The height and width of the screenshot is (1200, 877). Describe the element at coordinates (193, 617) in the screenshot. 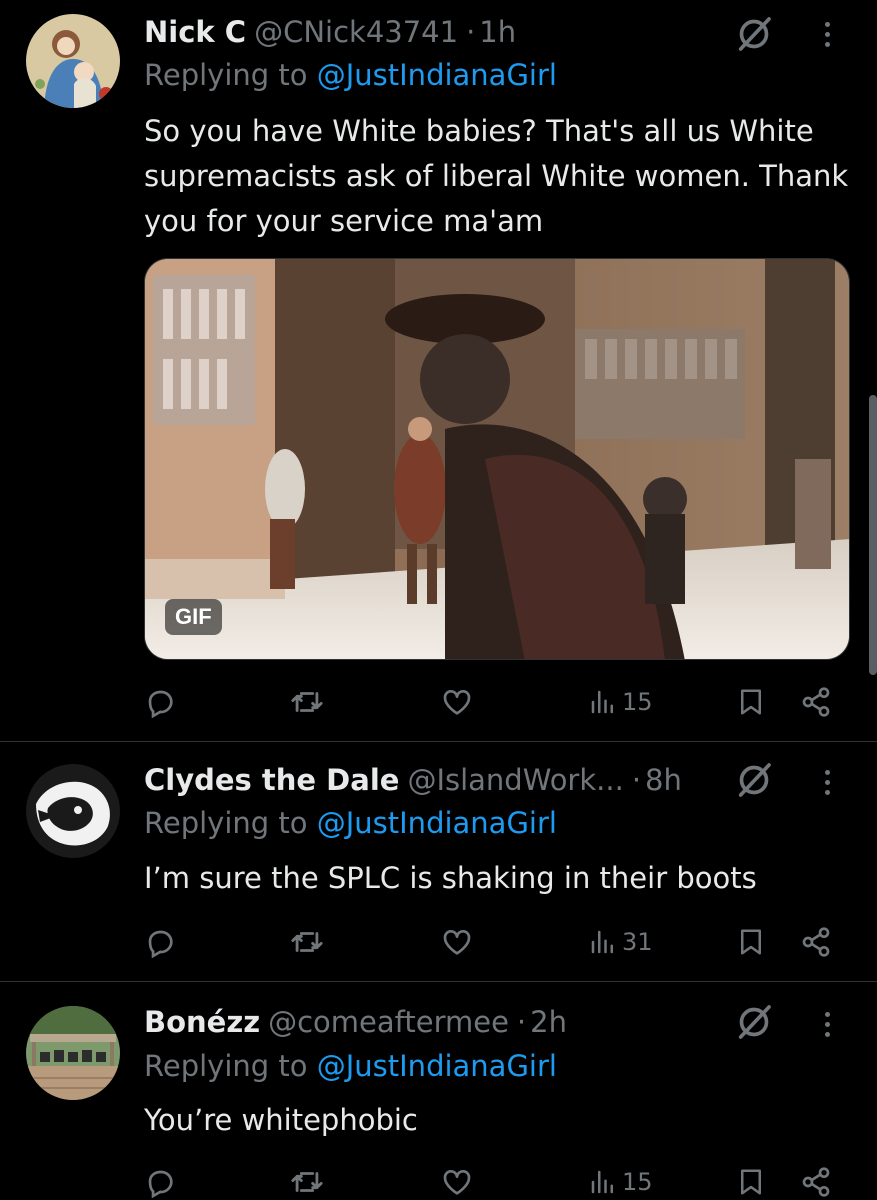

I see `gif-badge: GIF` at that location.